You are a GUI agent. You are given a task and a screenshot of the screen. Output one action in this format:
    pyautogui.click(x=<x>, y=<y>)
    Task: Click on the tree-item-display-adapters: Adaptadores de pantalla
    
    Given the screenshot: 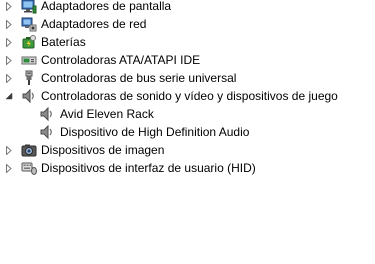 What is the action you would take?
    pyautogui.click(x=187, y=7)
    